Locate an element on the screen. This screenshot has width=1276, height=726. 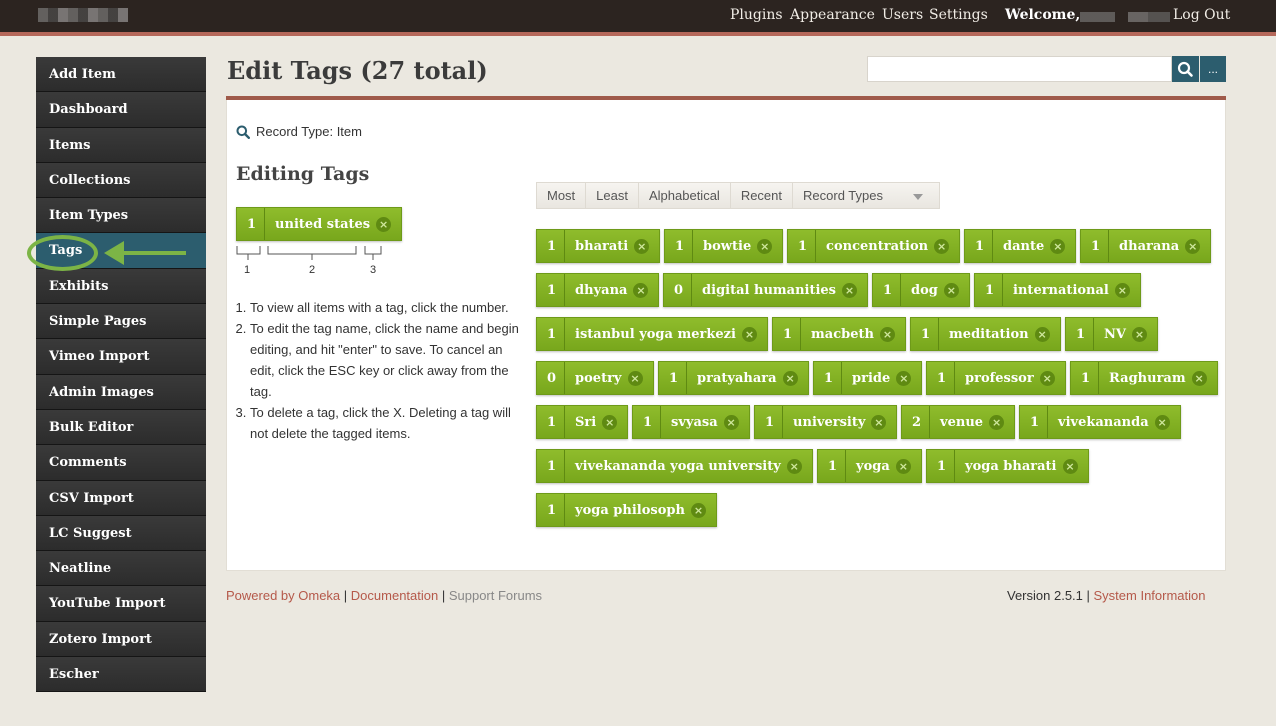
nav-users: Users is located at coordinates (902, 15).